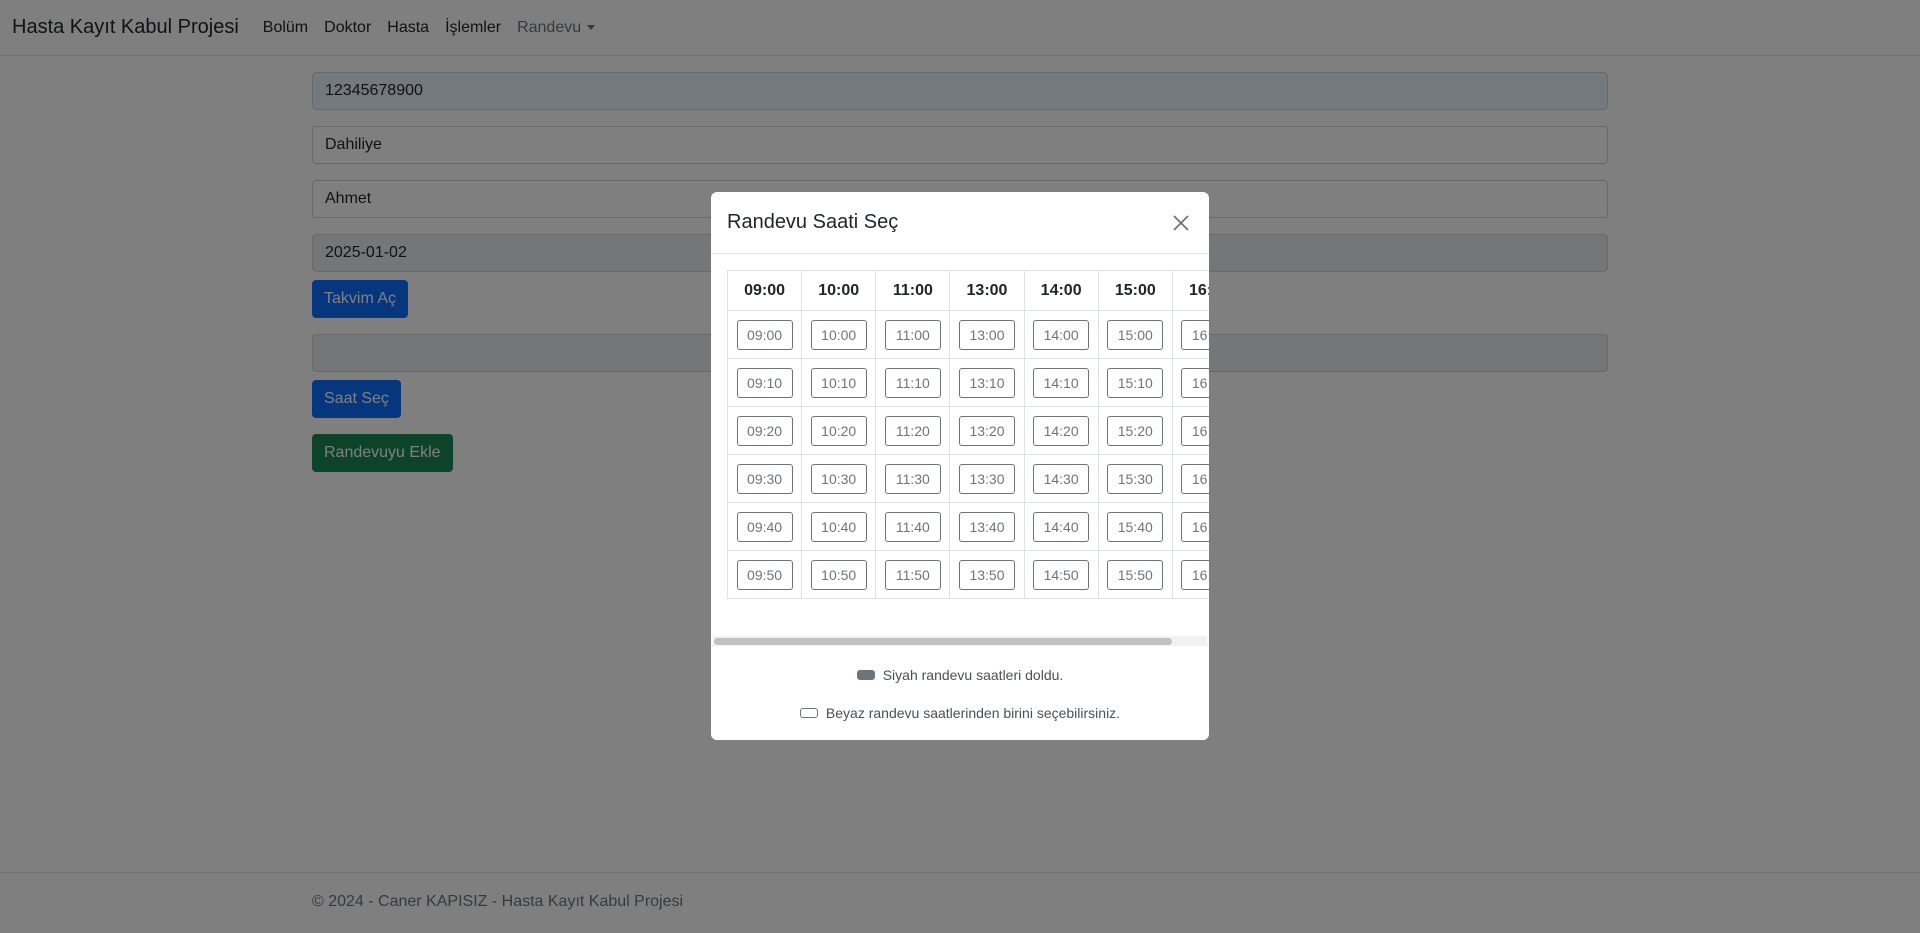 This screenshot has height=933, width=1920. I want to click on table-cell: 15:00, so click(1135, 334).